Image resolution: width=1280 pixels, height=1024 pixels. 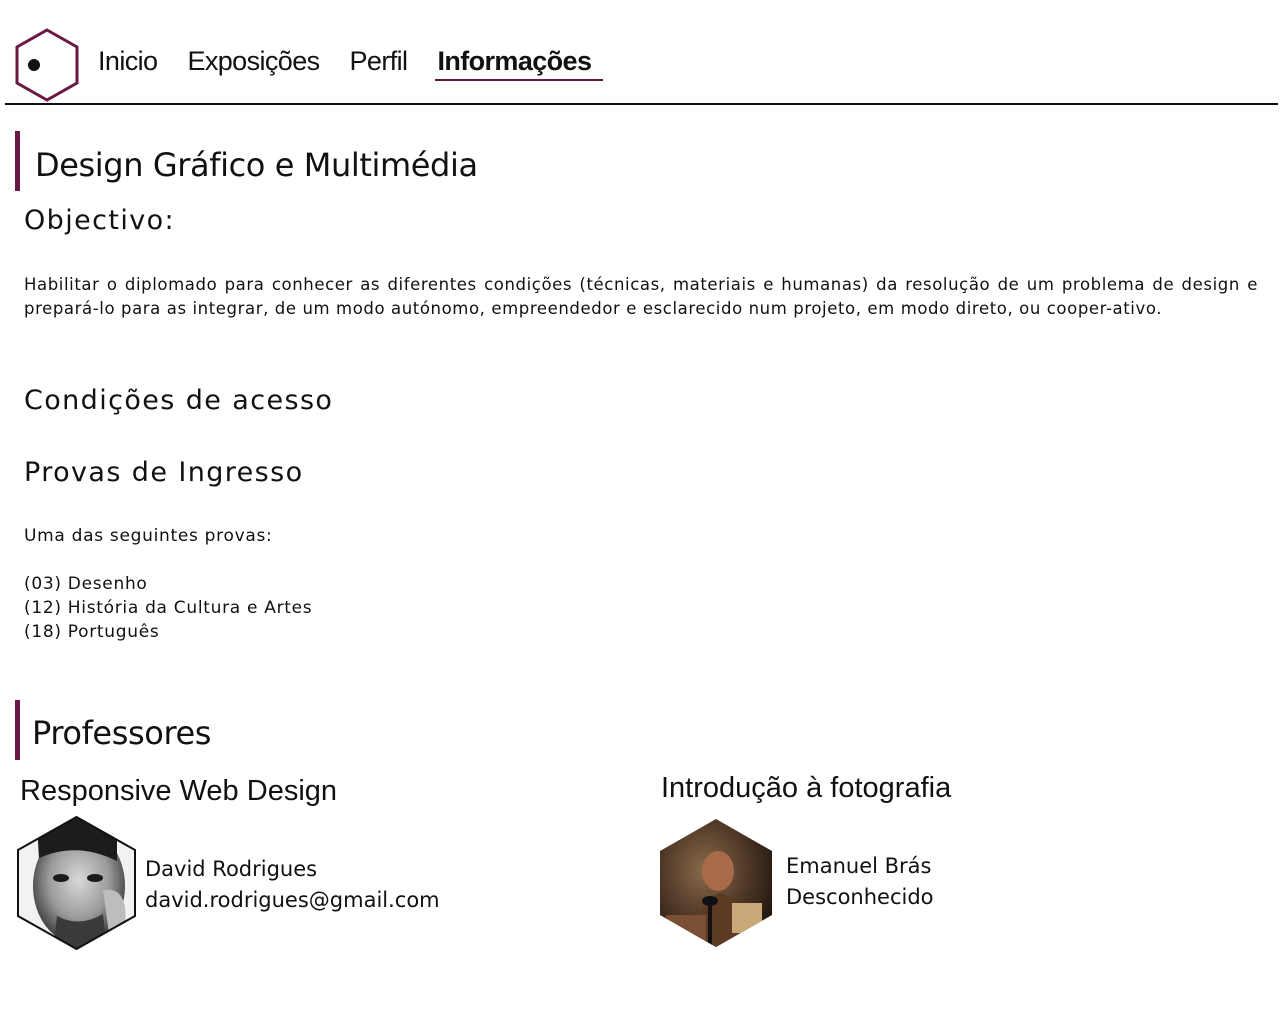 What do you see at coordinates (86, 584) in the screenshot?
I see `exam-item: (03) Desenho` at bounding box center [86, 584].